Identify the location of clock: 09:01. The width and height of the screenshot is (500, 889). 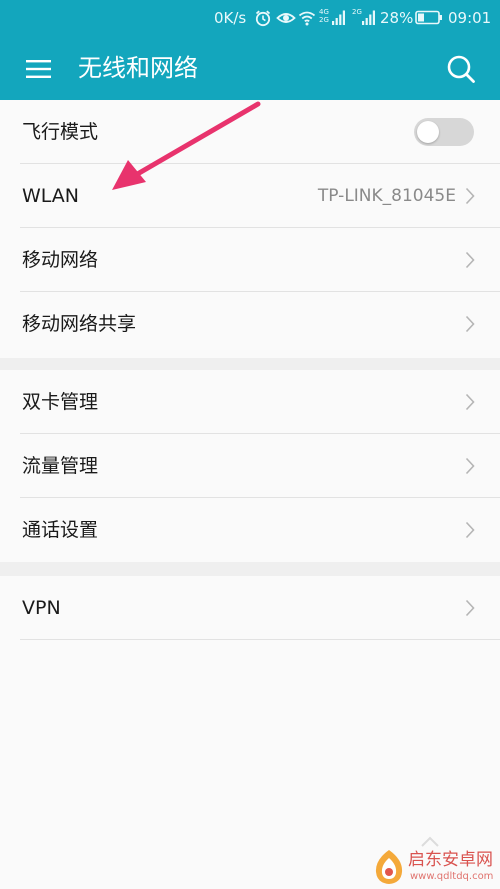
(470, 18).